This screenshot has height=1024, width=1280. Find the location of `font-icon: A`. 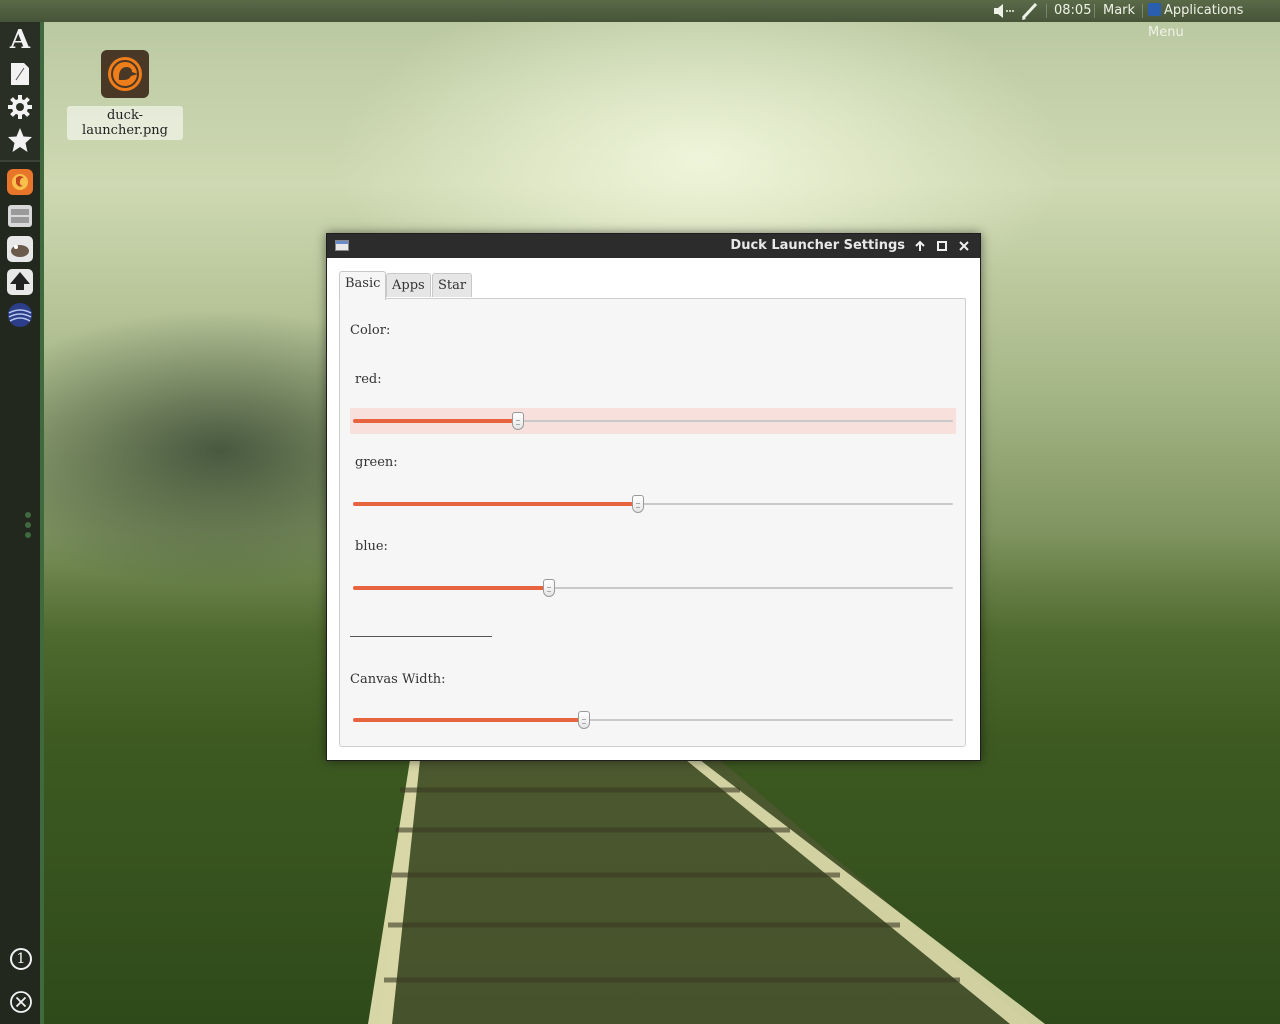

font-icon: A is located at coordinates (20, 40).